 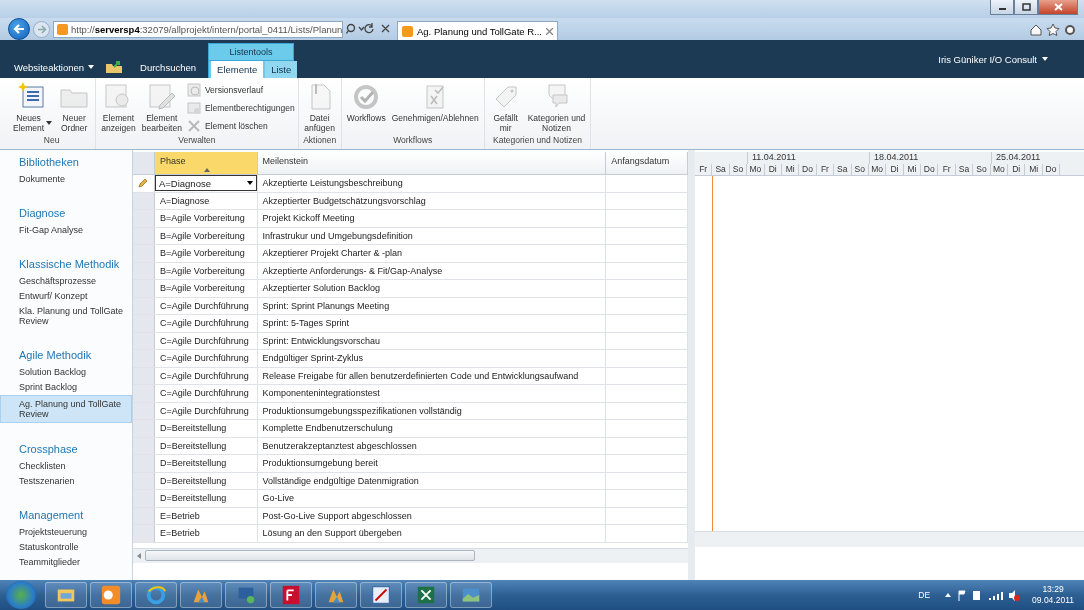 What do you see at coordinates (206, 515) in the screenshot?
I see `table-cell: E=Betrieb` at bounding box center [206, 515].